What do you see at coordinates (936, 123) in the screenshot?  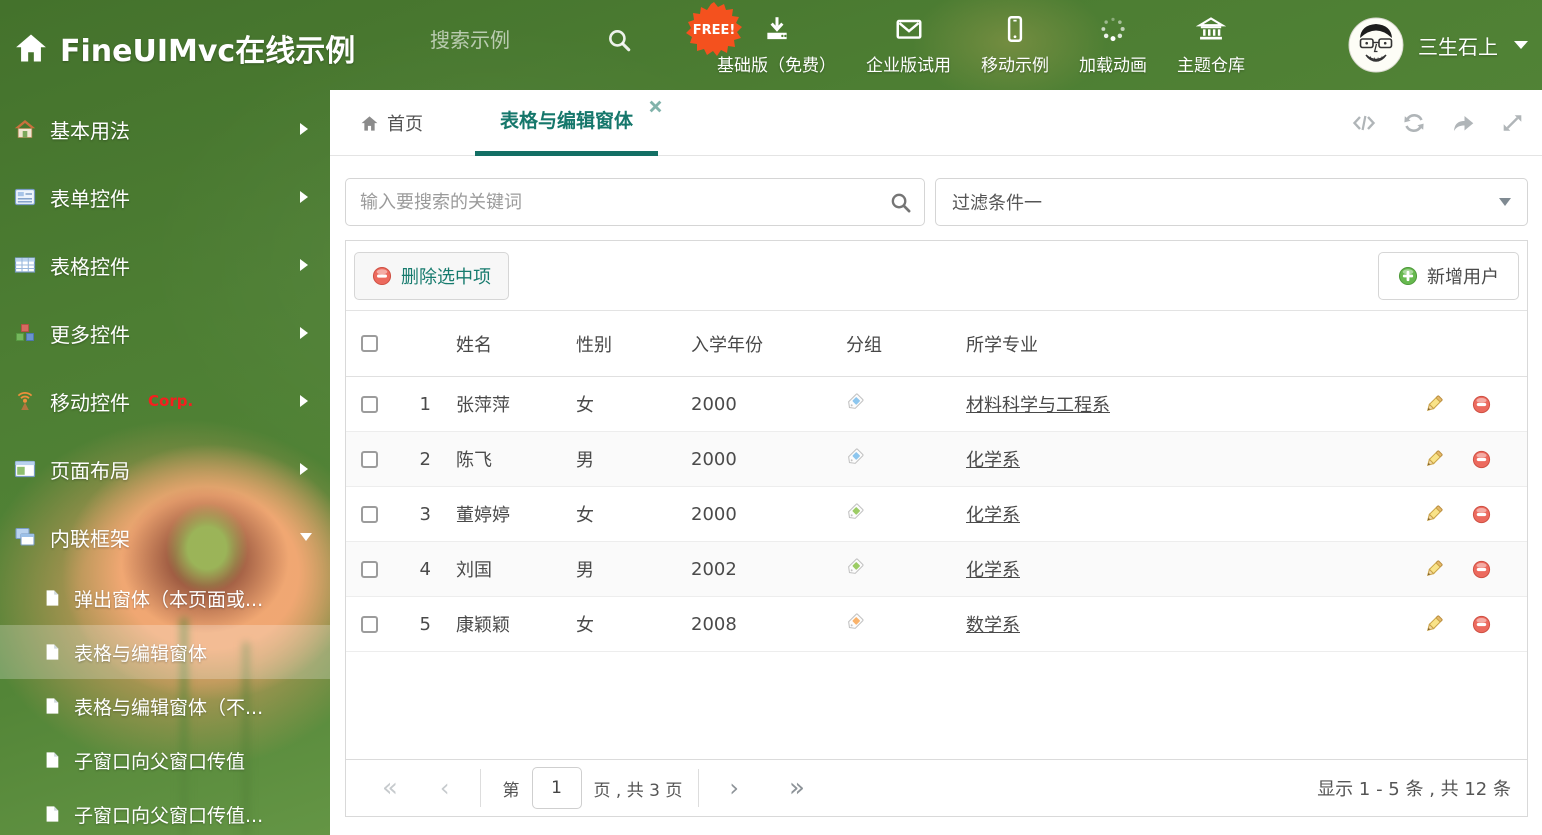 I see `tab-bar: 首页 表格与编辑窗体` at bounding box center [936, 123].